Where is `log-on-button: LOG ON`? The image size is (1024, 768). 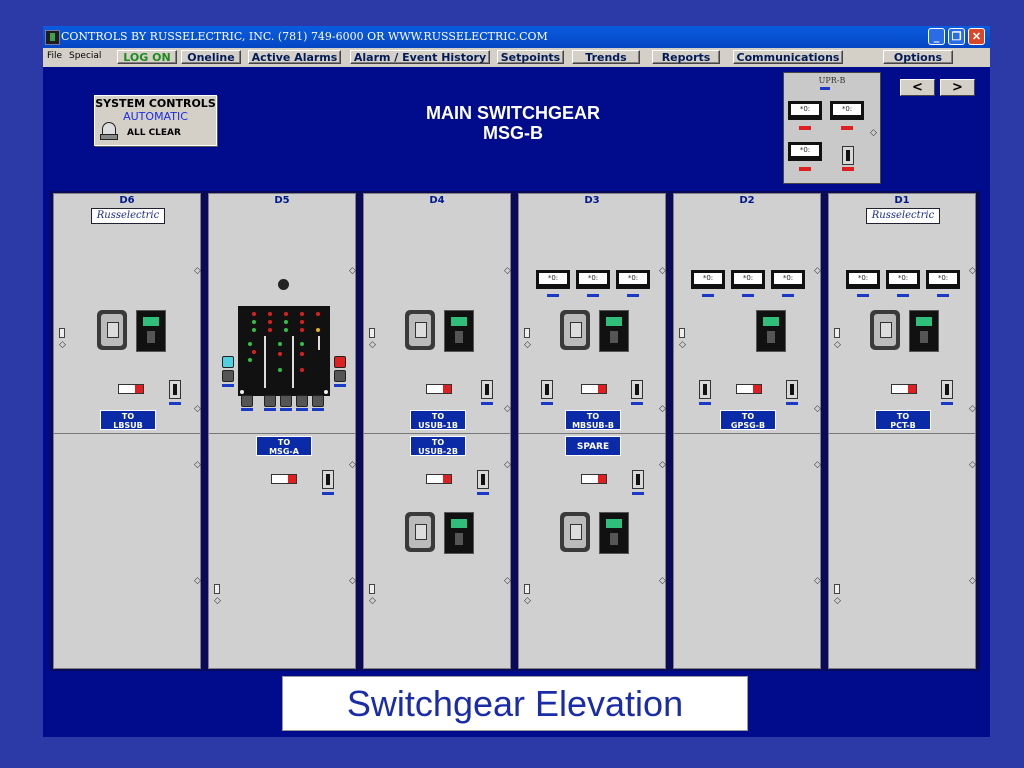
log-on-button: LOG ON is located at coordinates (147, 57).